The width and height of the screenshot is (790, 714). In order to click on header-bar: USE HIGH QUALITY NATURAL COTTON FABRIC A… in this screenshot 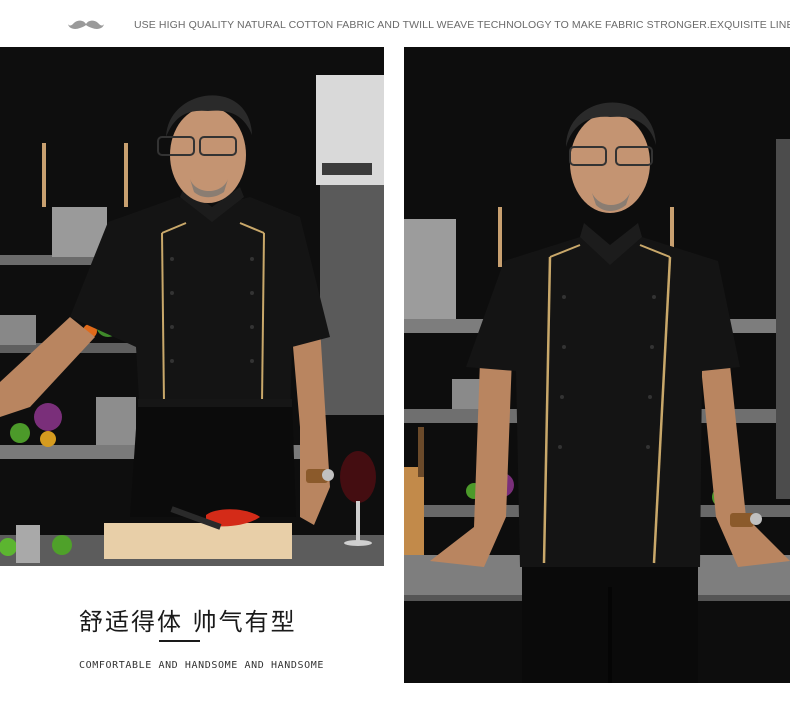, I will do `click(395, 23)`.